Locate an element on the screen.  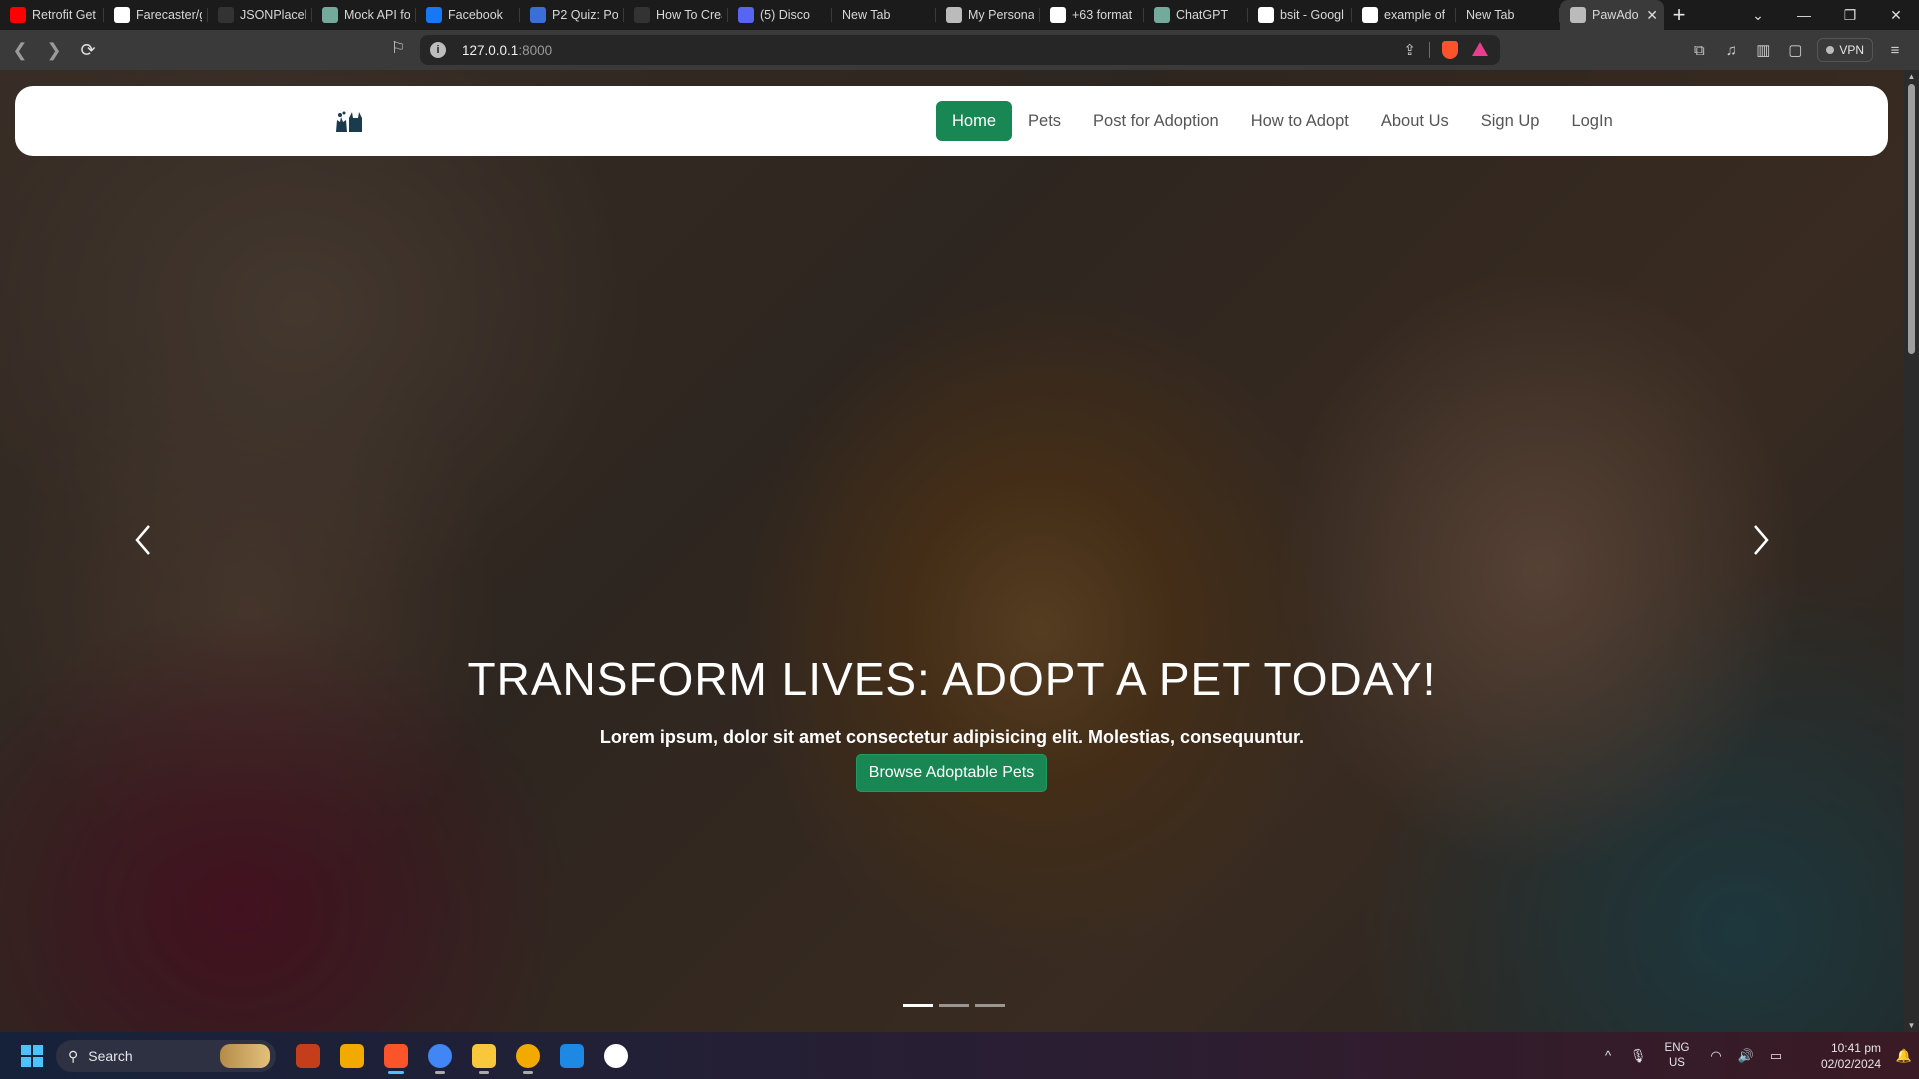
tab-title: Mock API fo is located at coordinates (377, 15).